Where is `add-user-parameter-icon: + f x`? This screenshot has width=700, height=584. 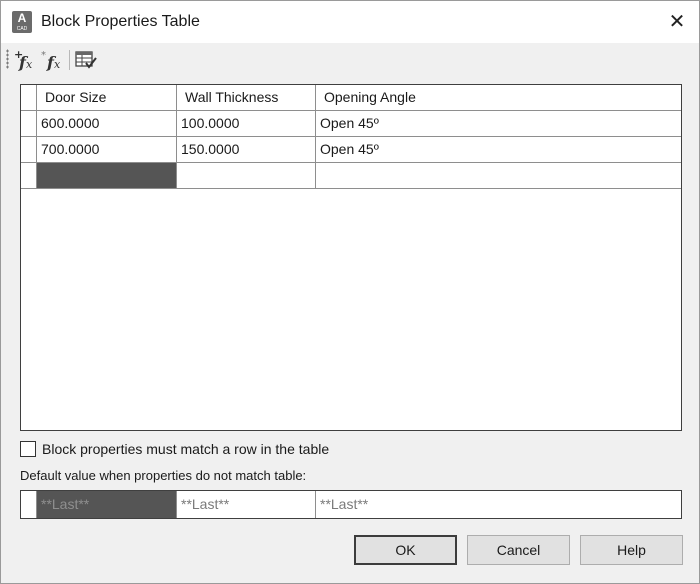 add-user-parameter-icon: + f x is located at coordinates (23, 60).